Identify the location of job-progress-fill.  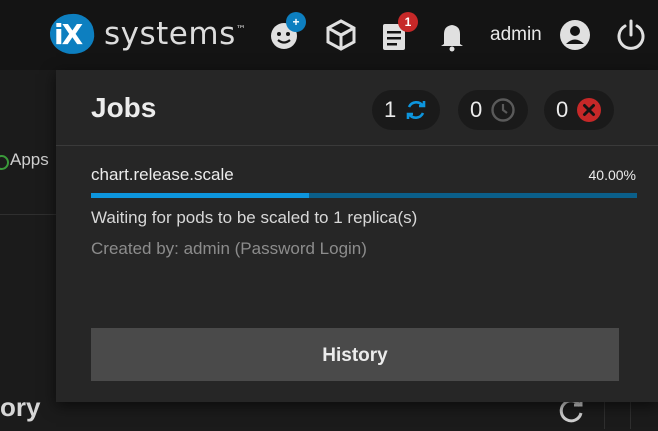
(200, 195).